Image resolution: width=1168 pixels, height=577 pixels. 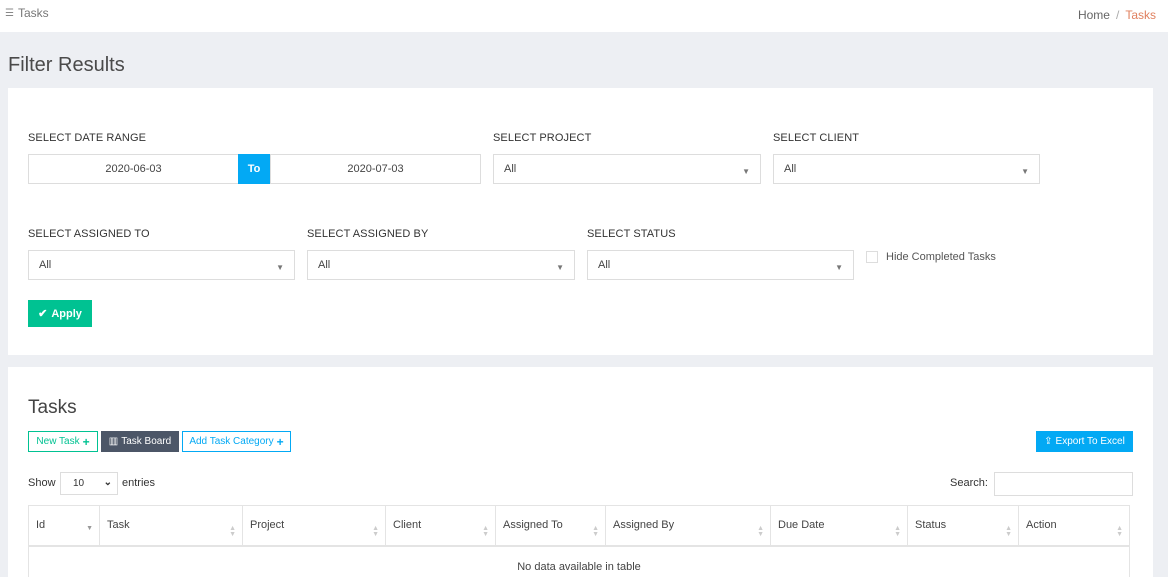 What do you see at coordinates (42, 483) in the screenshot?
I see `show-label: Show` at bounding box center [42, 483].